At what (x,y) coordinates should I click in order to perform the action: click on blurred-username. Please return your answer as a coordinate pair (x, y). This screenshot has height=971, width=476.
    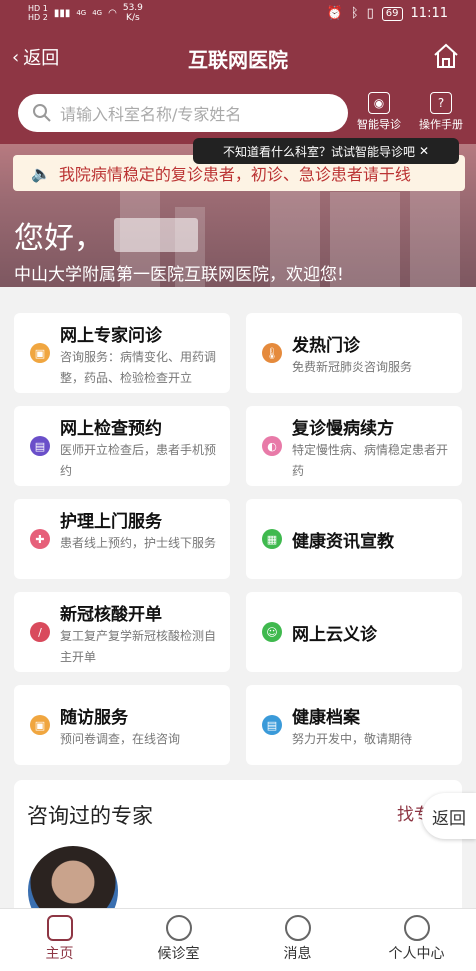
    Looking at the image, I should click on (156, 235).